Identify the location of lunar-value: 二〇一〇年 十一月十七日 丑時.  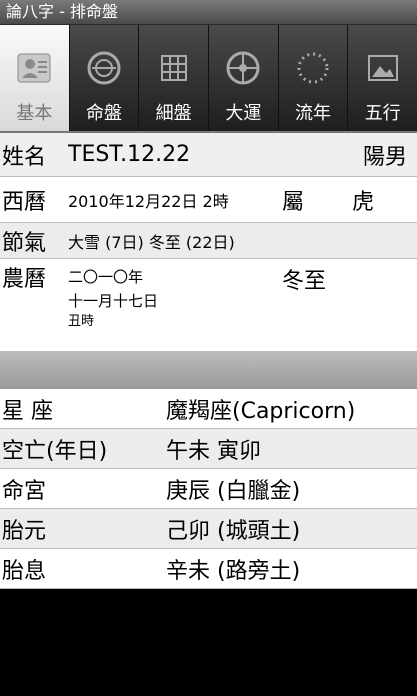
(175, 296).